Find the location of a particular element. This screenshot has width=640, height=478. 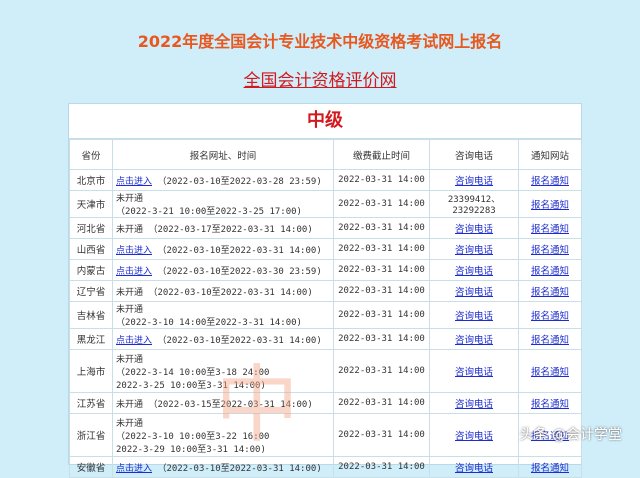

column-header-phone: 咨询电话 is located at coordinates (474, 154).